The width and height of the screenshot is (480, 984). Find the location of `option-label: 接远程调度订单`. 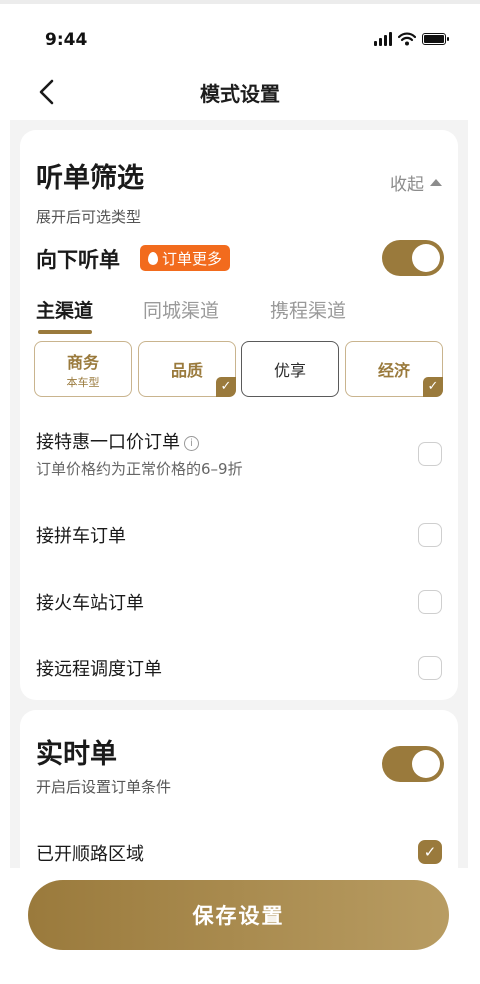

option-label: 接远程调度订单 is located at coordinates (99, 669).